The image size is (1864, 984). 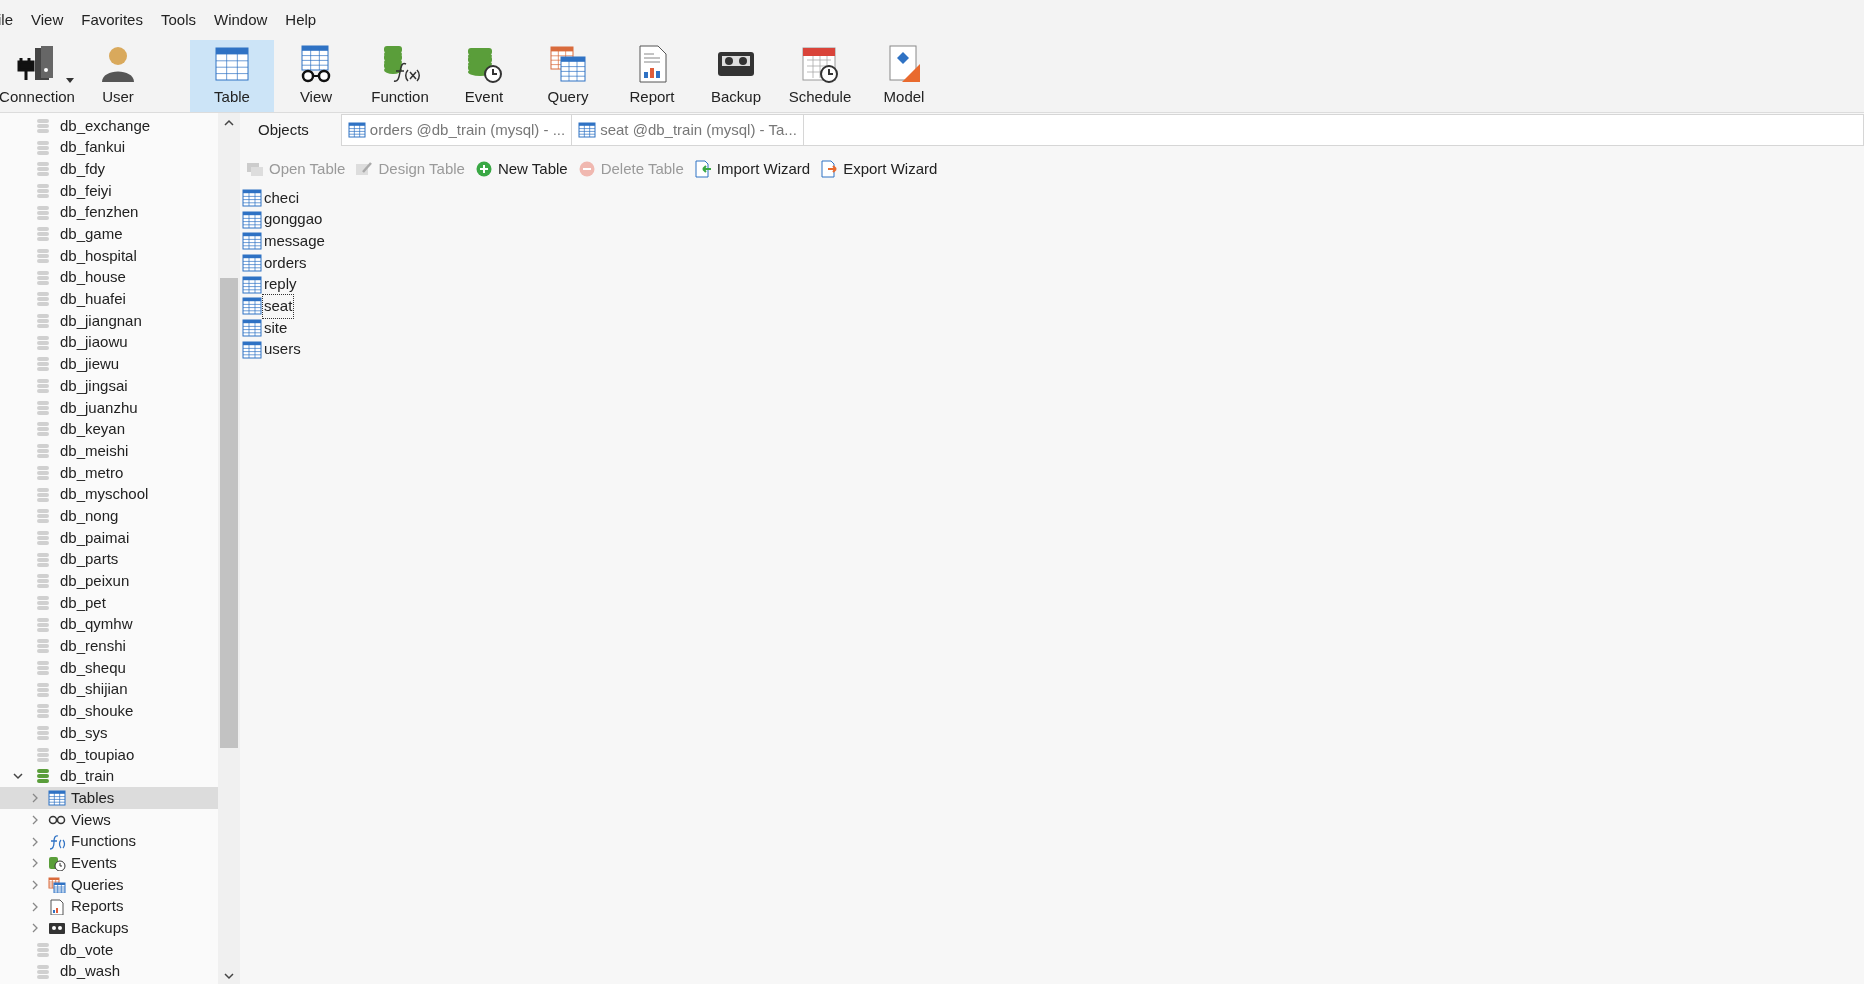 I want to click on tree-item: db_renshi, so click(x=109, y=646).